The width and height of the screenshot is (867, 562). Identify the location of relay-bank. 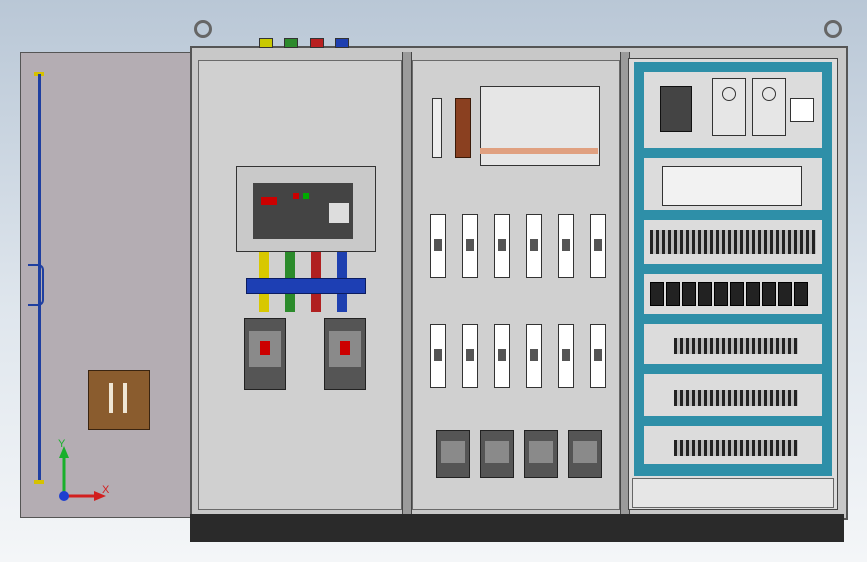
(733, 242).